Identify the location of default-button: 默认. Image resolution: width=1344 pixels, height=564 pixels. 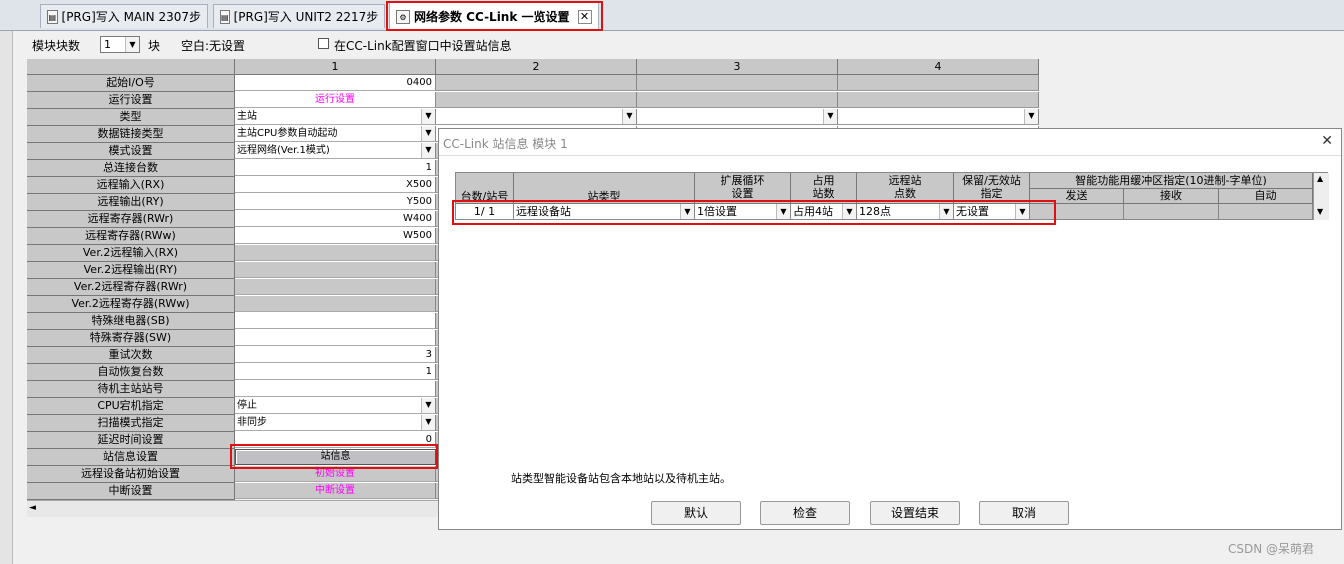
(696, 513).